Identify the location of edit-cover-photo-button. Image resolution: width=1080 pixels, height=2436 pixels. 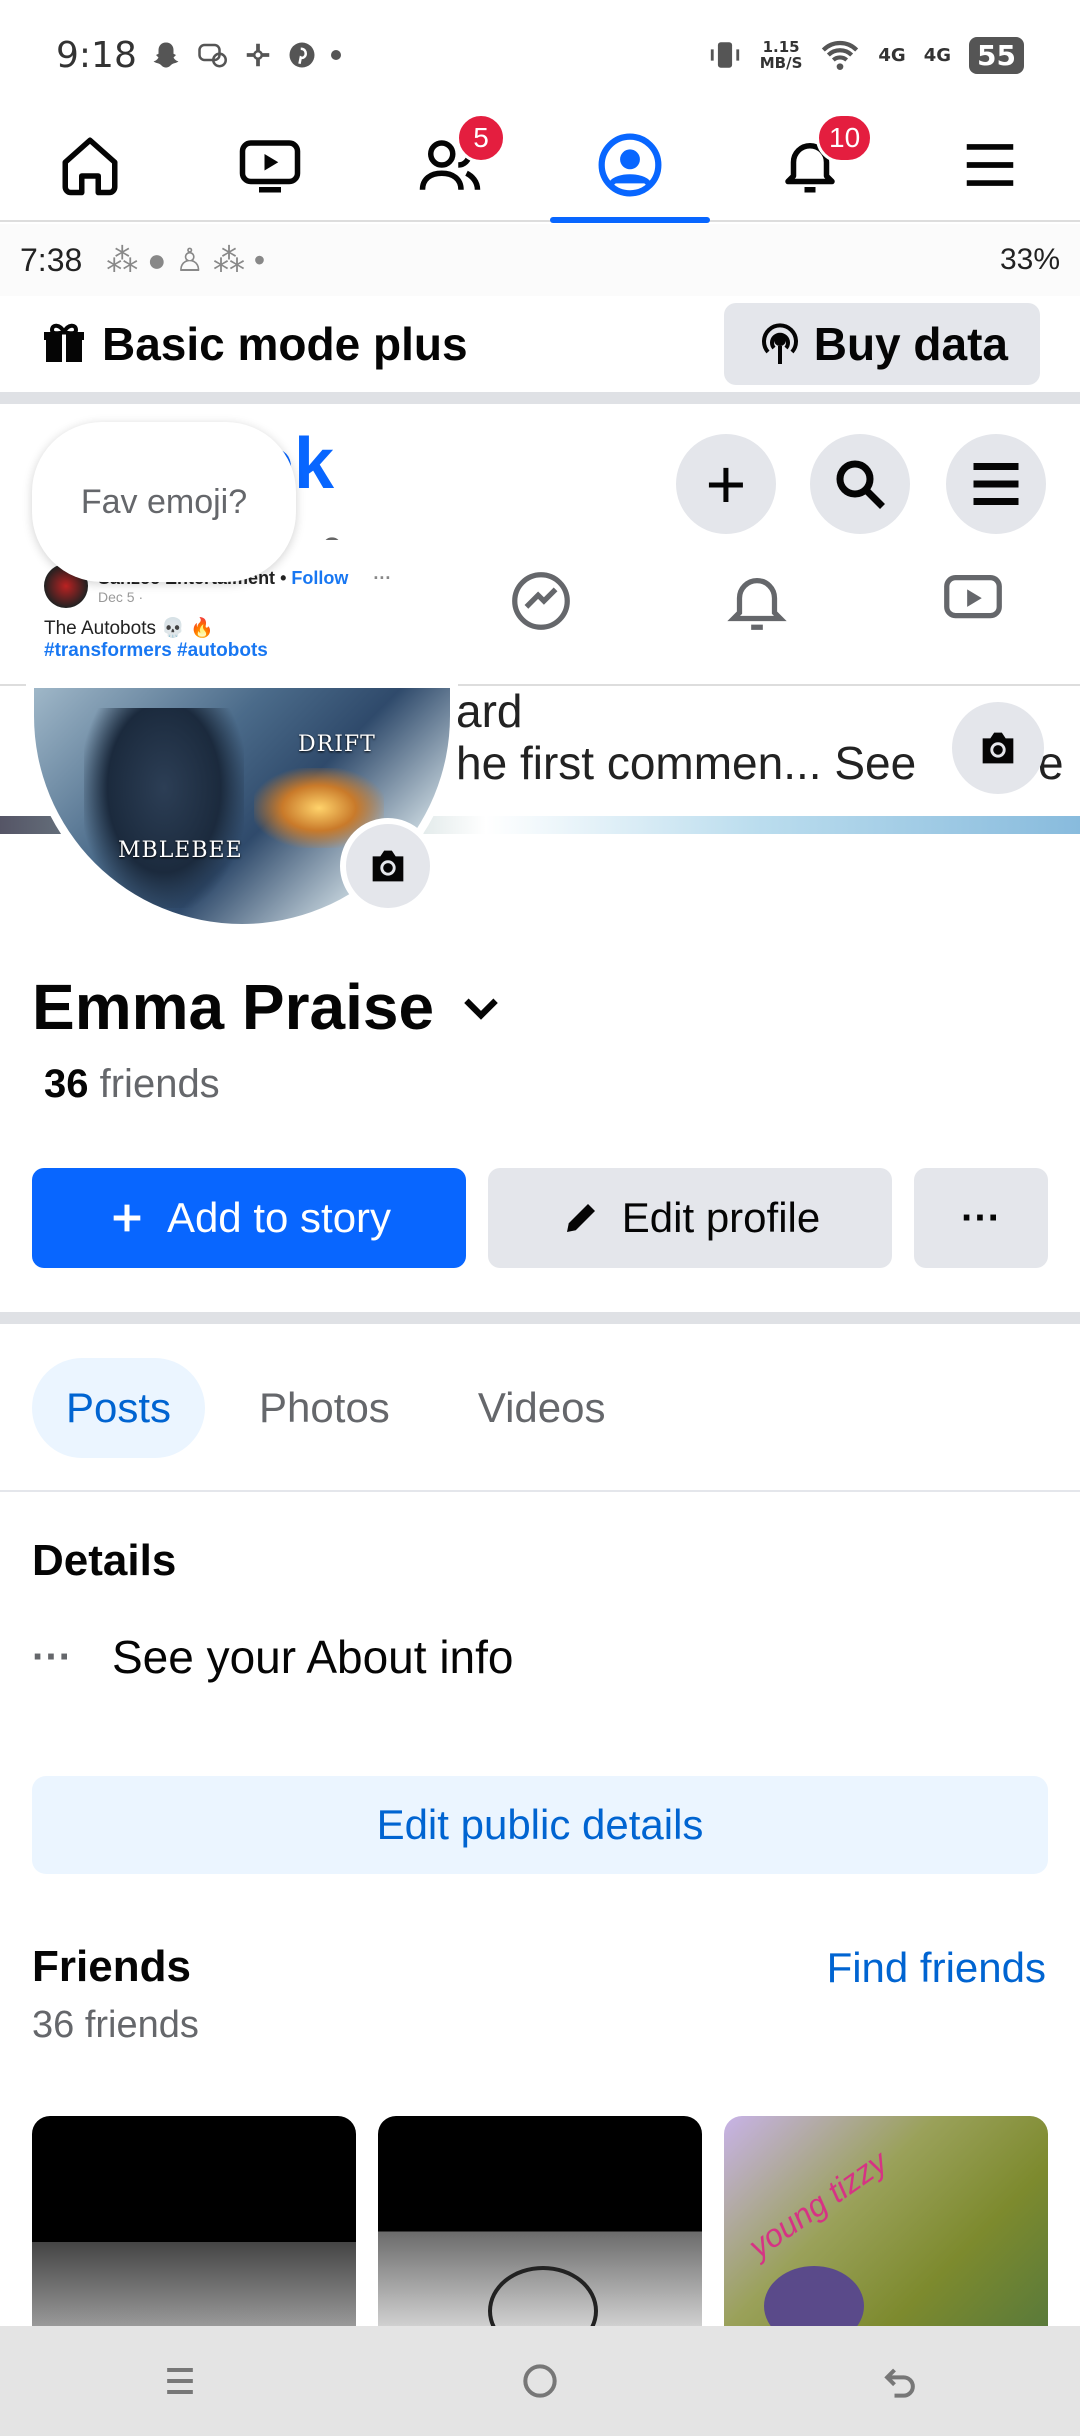
(998, 748).